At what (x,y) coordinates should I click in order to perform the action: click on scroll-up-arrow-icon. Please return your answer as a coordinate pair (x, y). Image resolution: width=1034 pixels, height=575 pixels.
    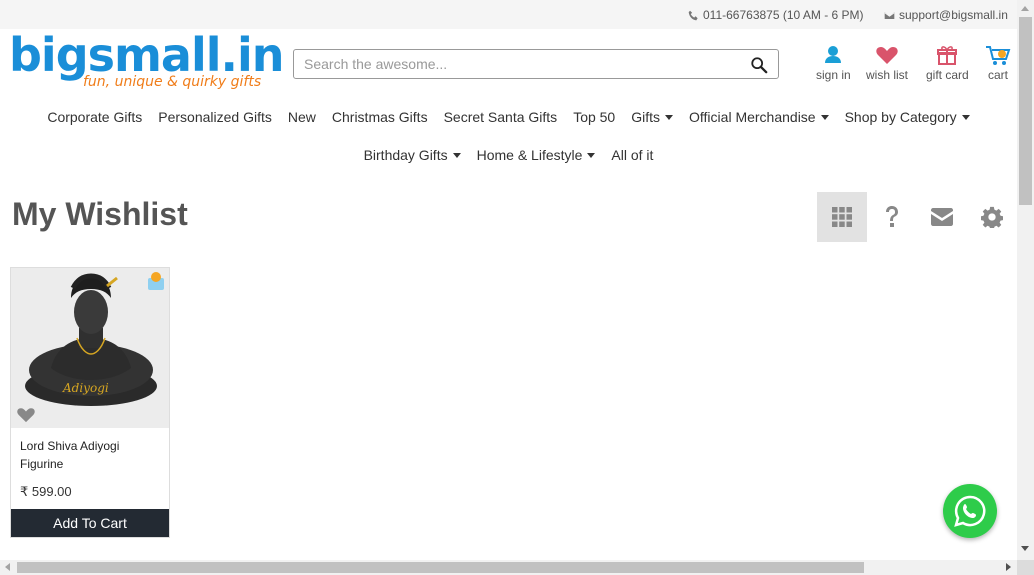
    Looking at the image, I should click on (1025, 8).